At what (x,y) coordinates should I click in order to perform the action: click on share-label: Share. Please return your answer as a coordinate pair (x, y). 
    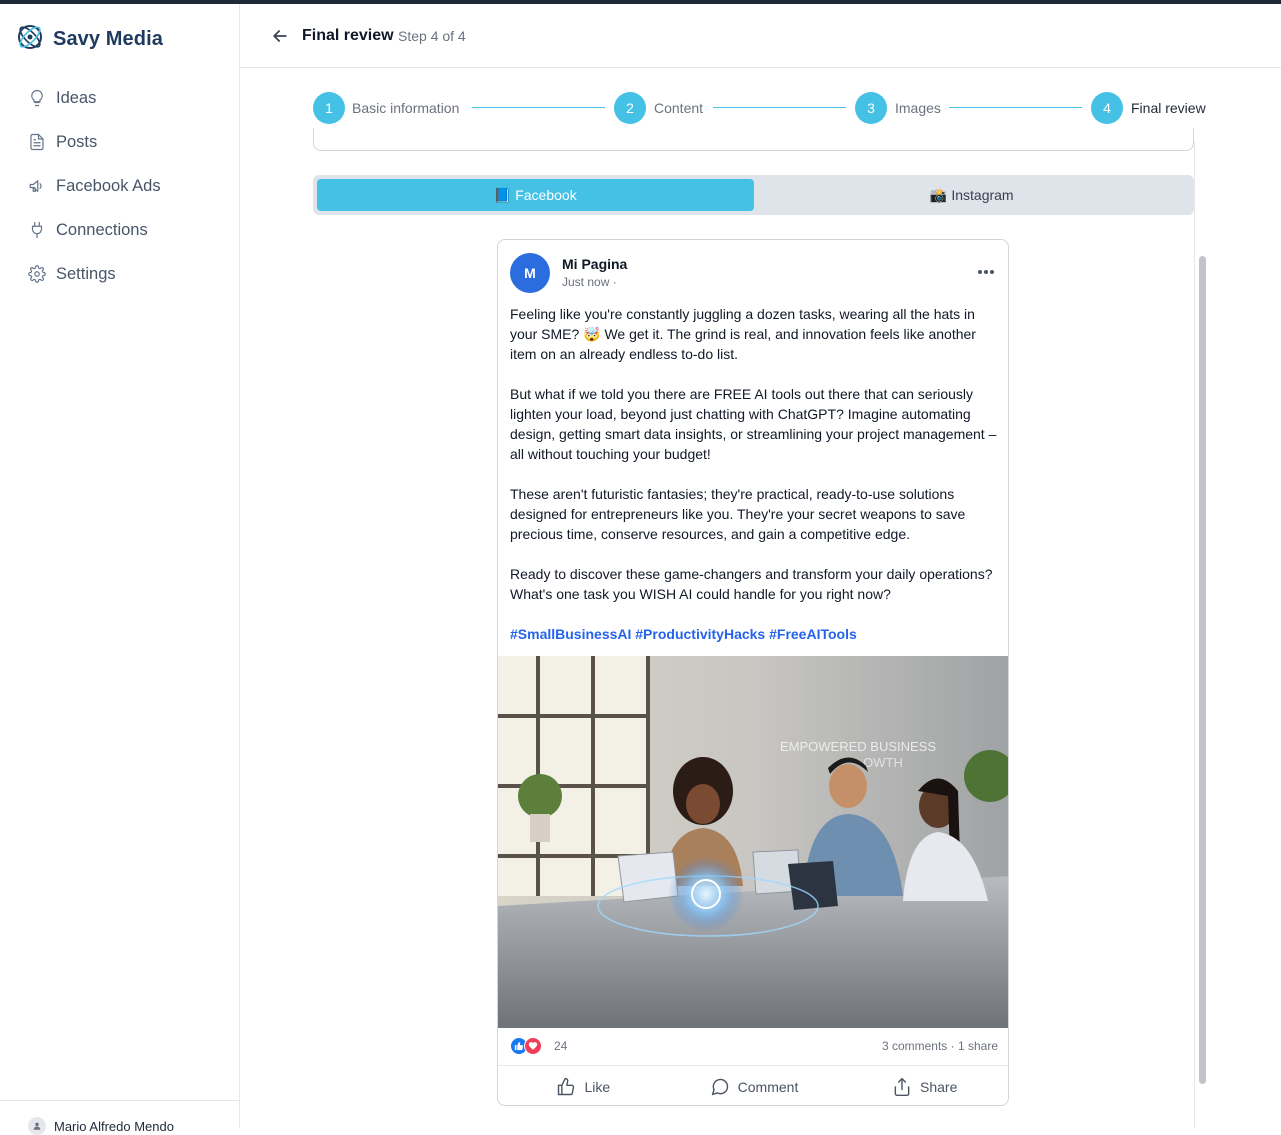
    Looking at the image, I should click on (939, 1086).